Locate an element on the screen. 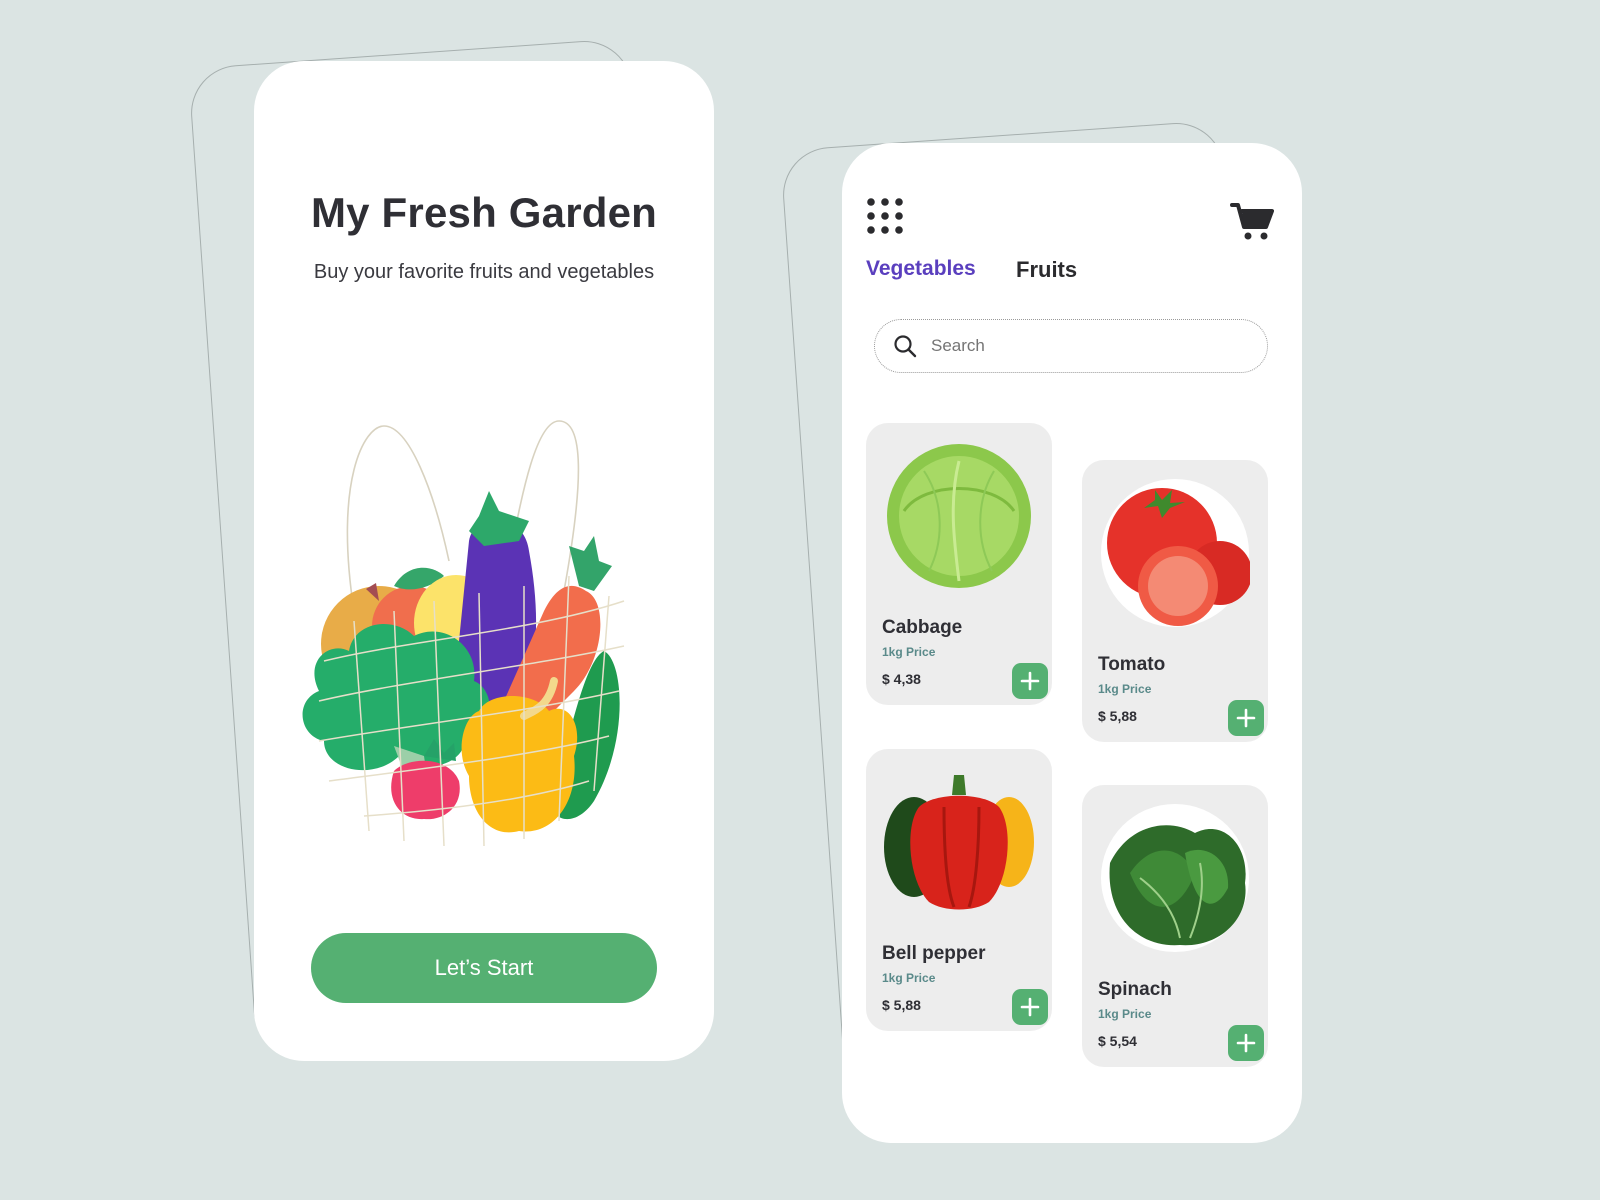  product-name: Tomato is located at coordinates (1132, 664).